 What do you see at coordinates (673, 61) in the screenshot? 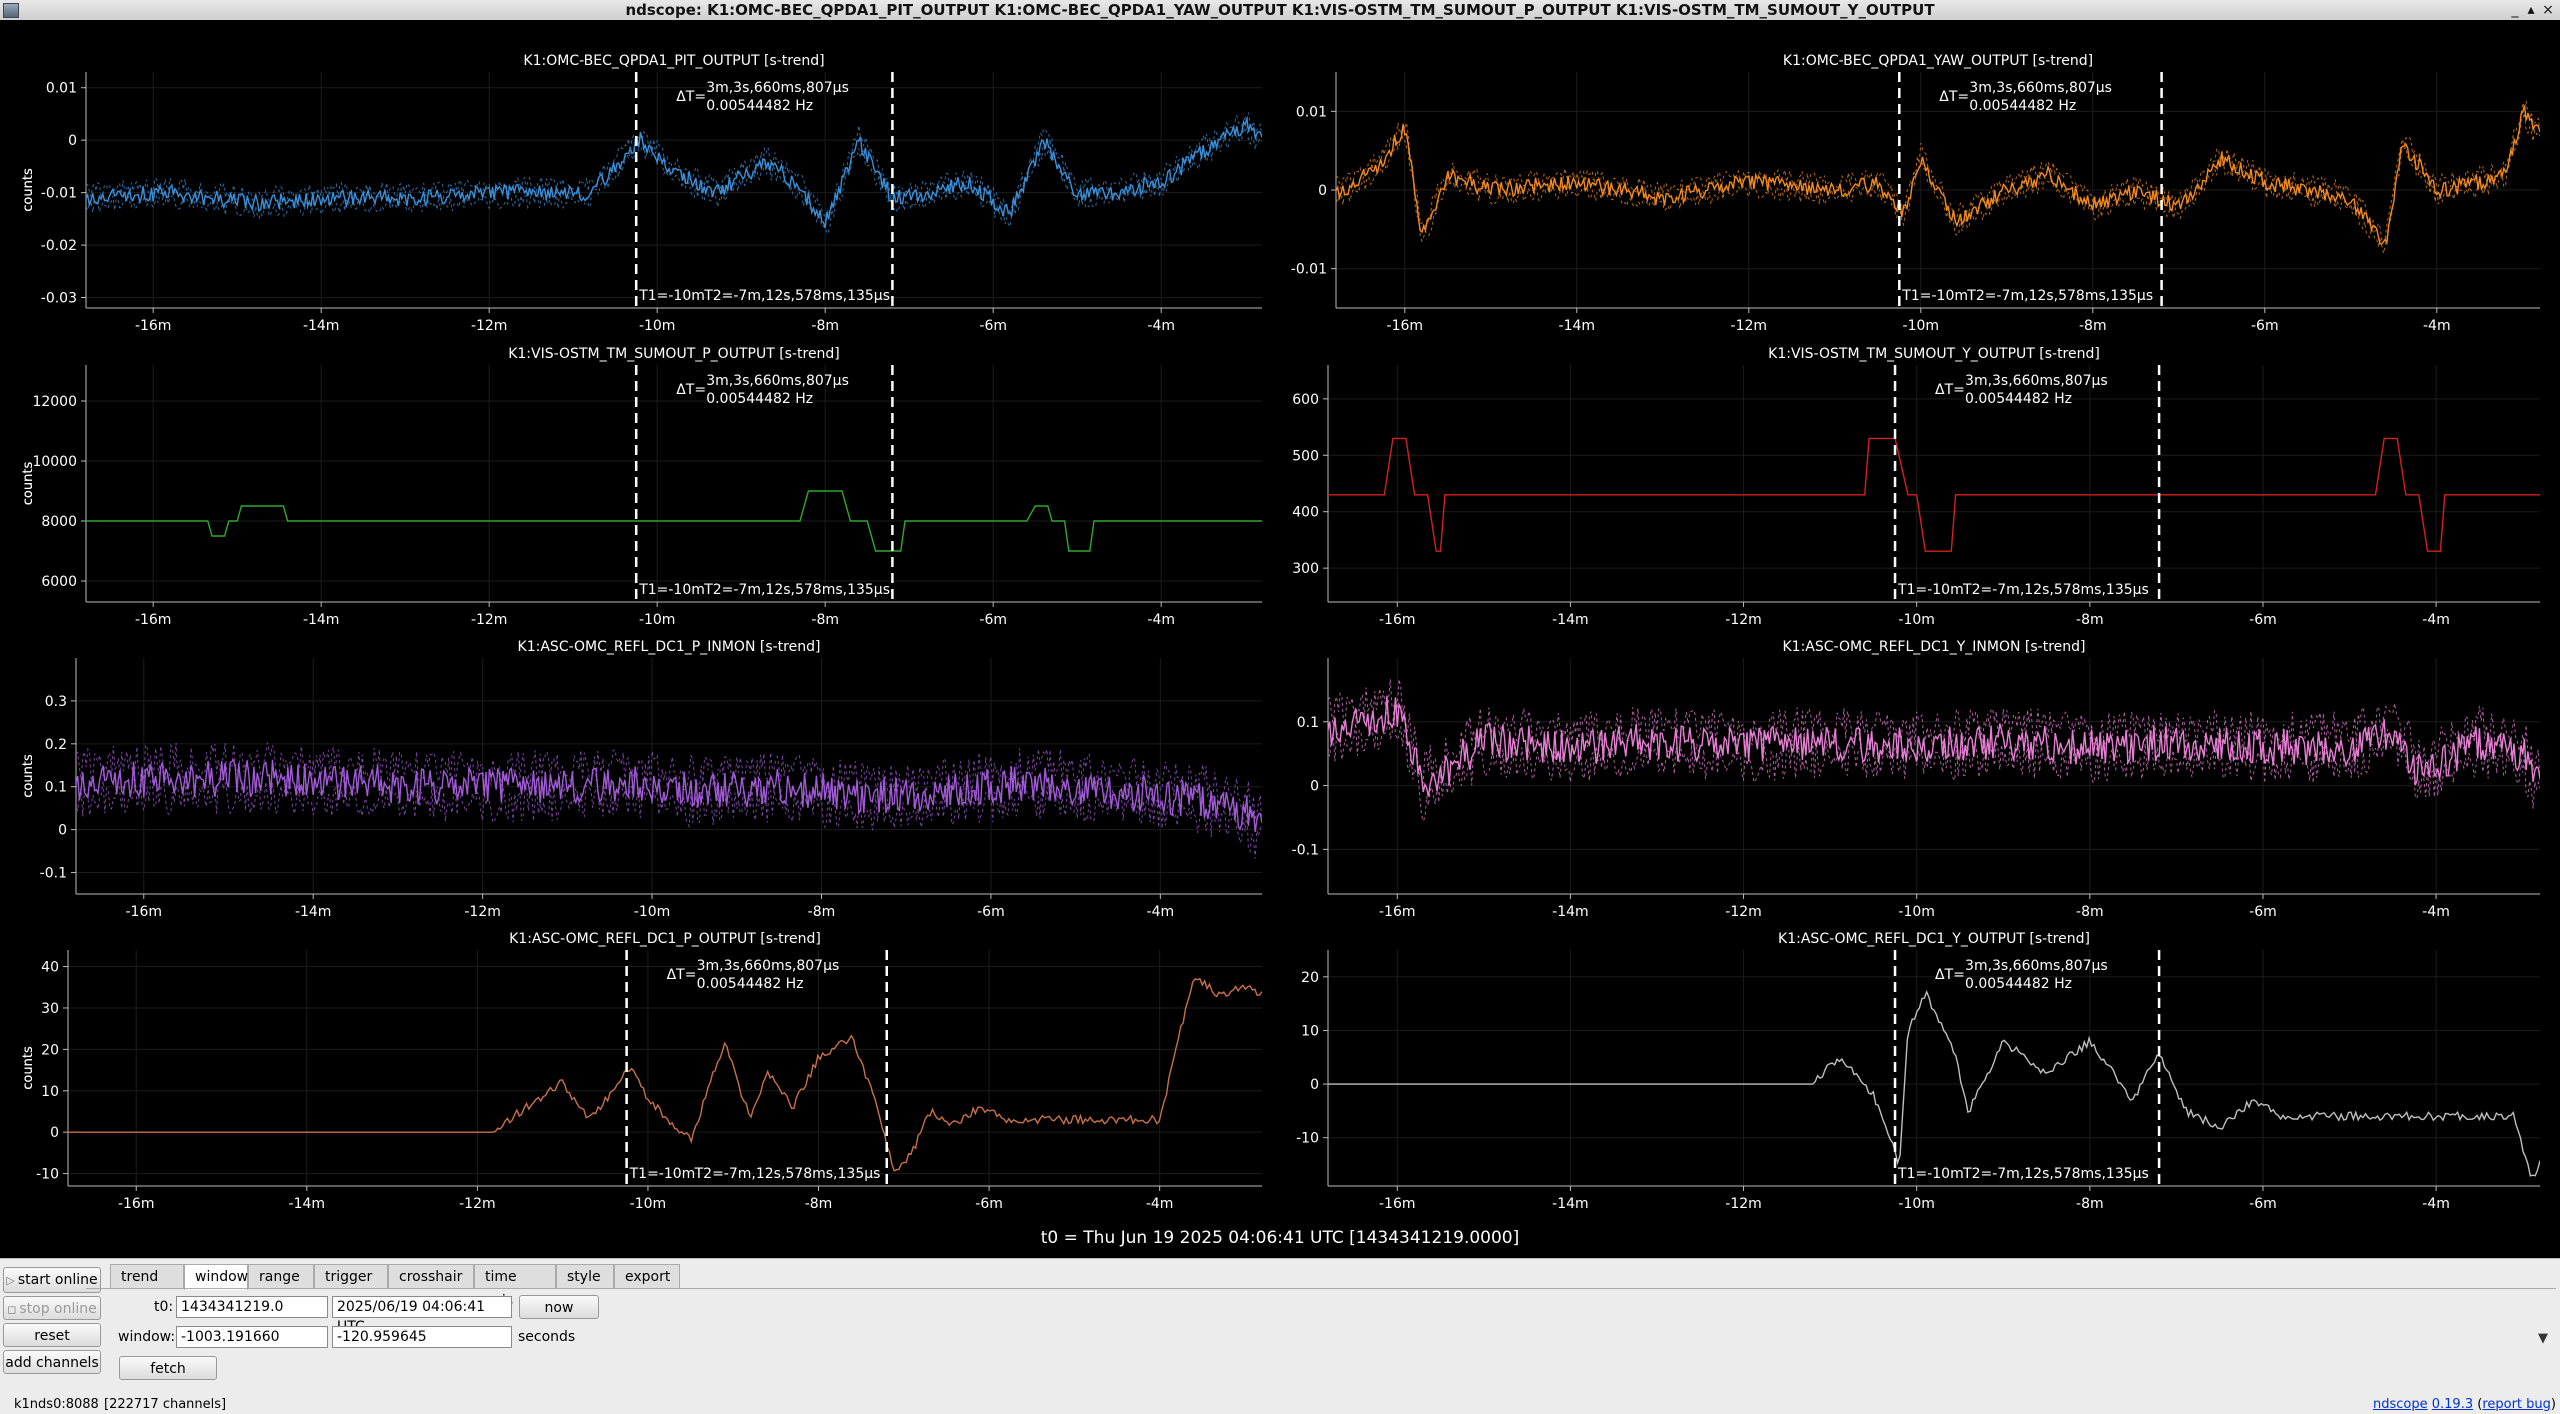
I see `plot-title: K1:OMC-BEC_QPDA1_PIT_OUTPUT [s-trend]` at bounding box center [673, 61].